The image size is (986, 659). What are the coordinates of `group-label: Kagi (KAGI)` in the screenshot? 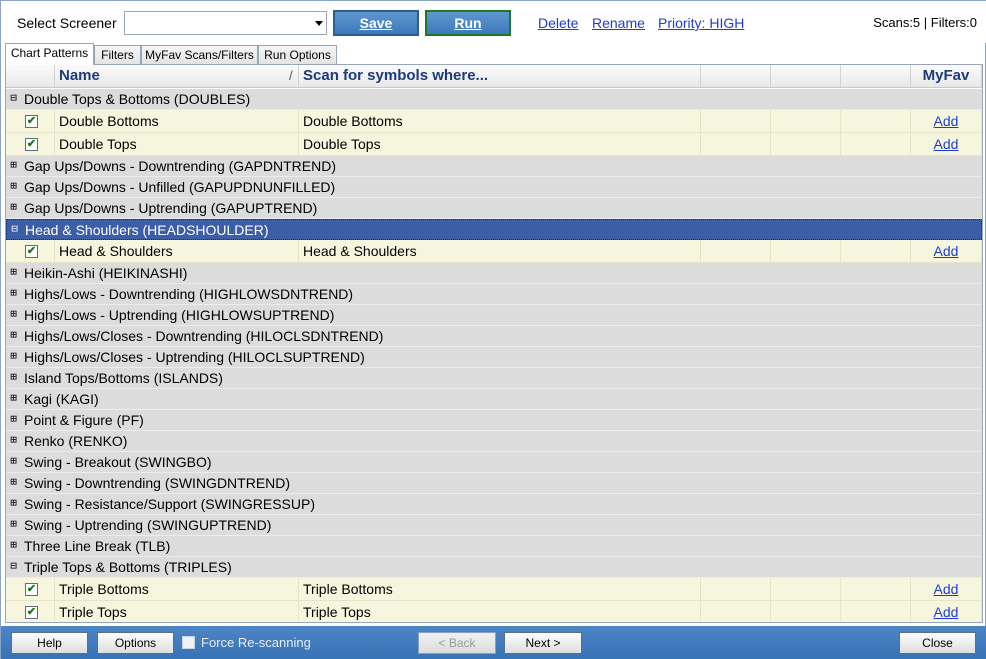 It's located at (61, 399).